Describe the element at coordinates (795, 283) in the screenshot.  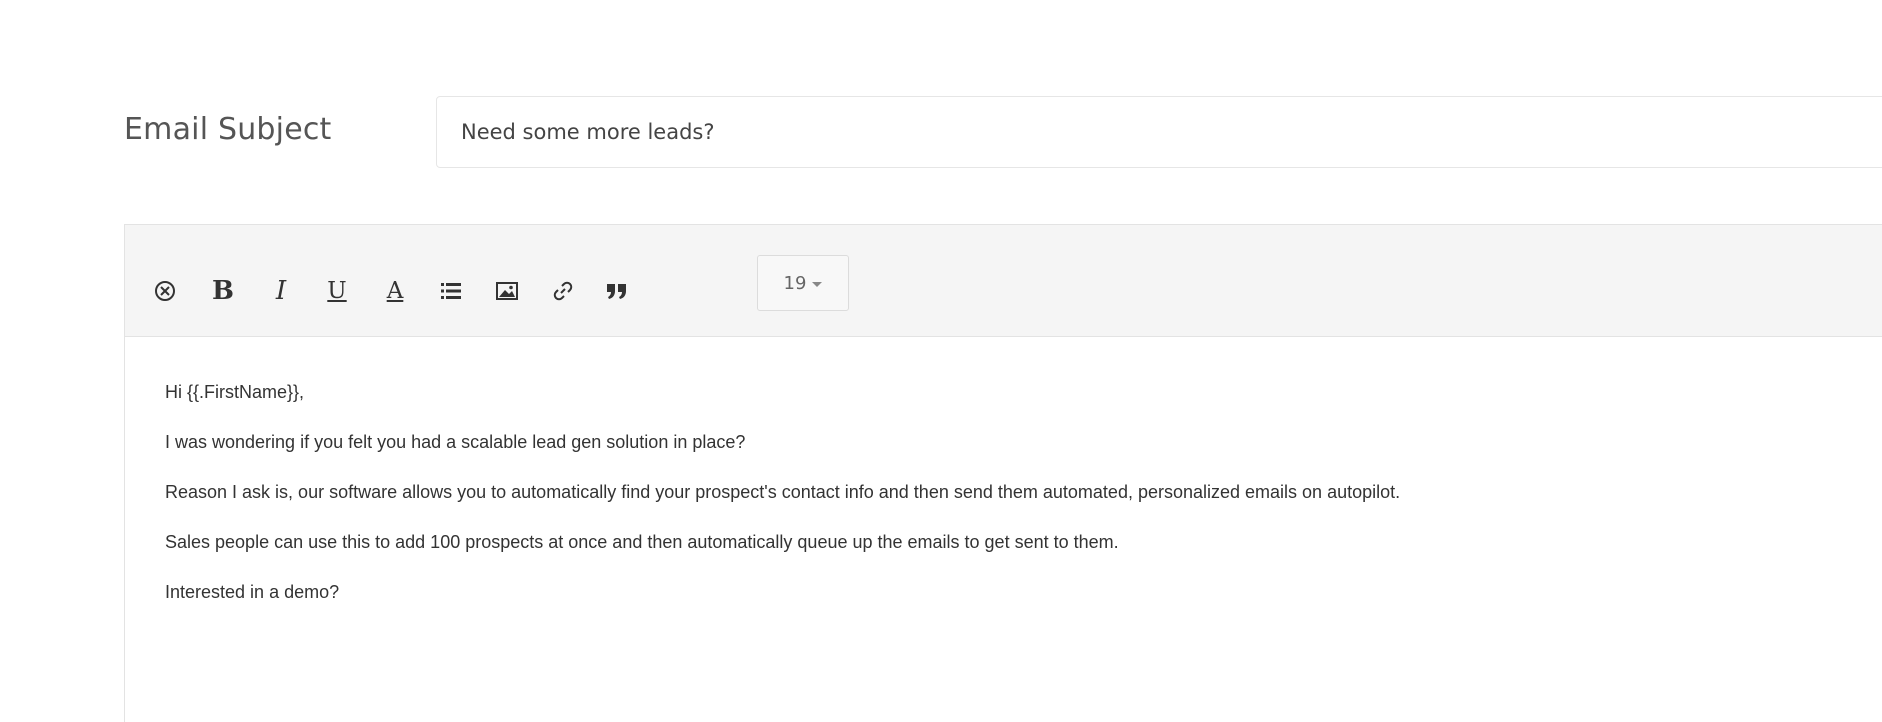
I see `font-size-value: 19` at that location.